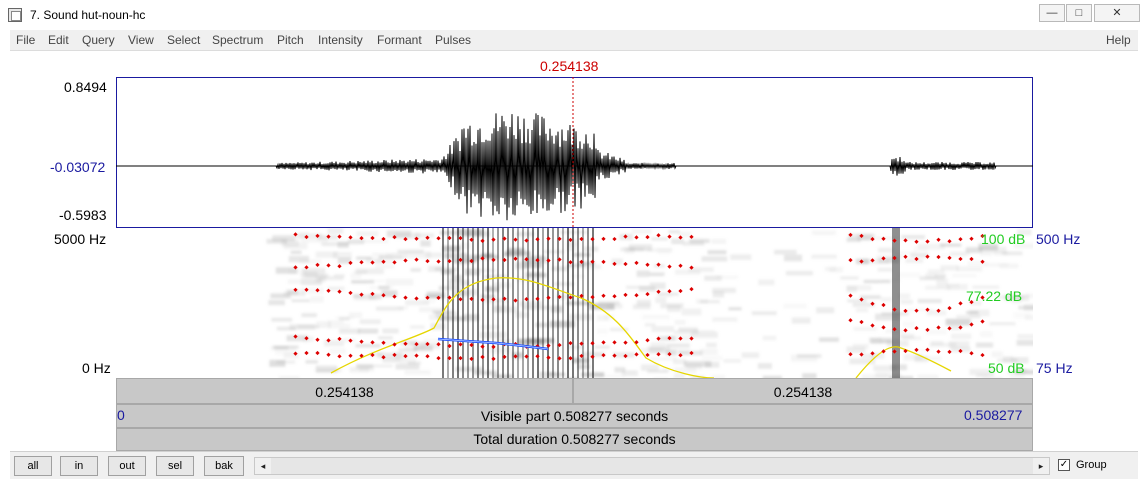 This screenshot has width=1148, height=487. I want to click on segment-left: 0.254138, so click(344, 391).